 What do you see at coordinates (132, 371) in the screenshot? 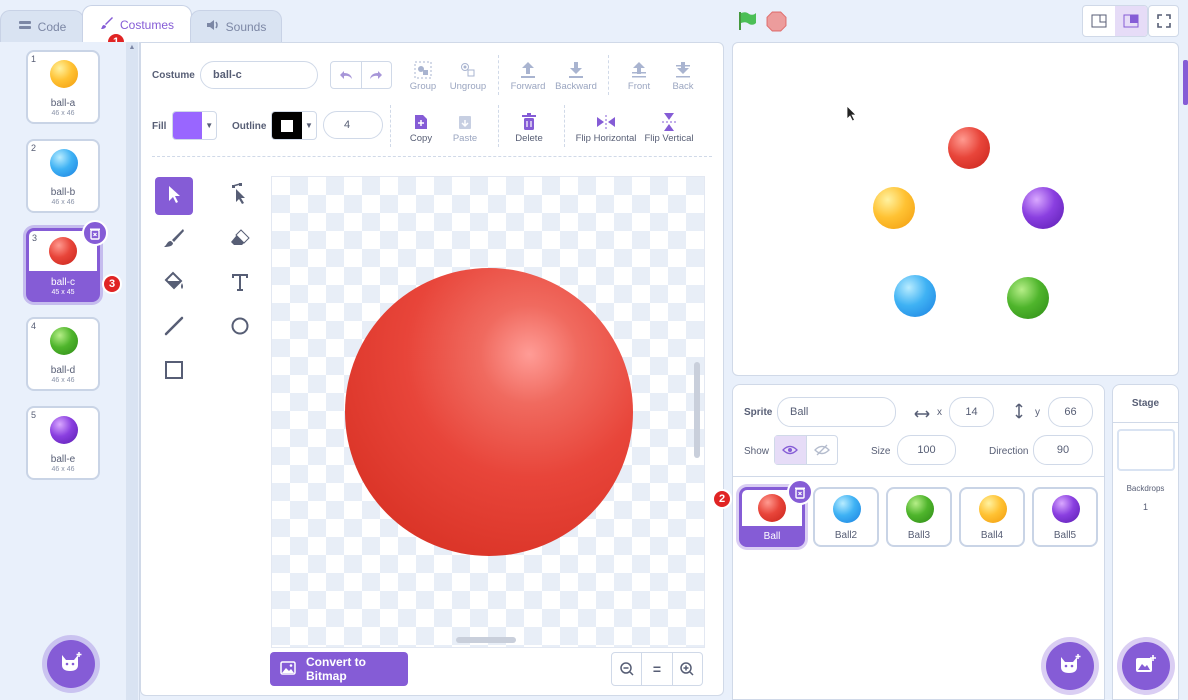
I see `costume-list-scrollbar: ▲` at bounding box center [132, 371].